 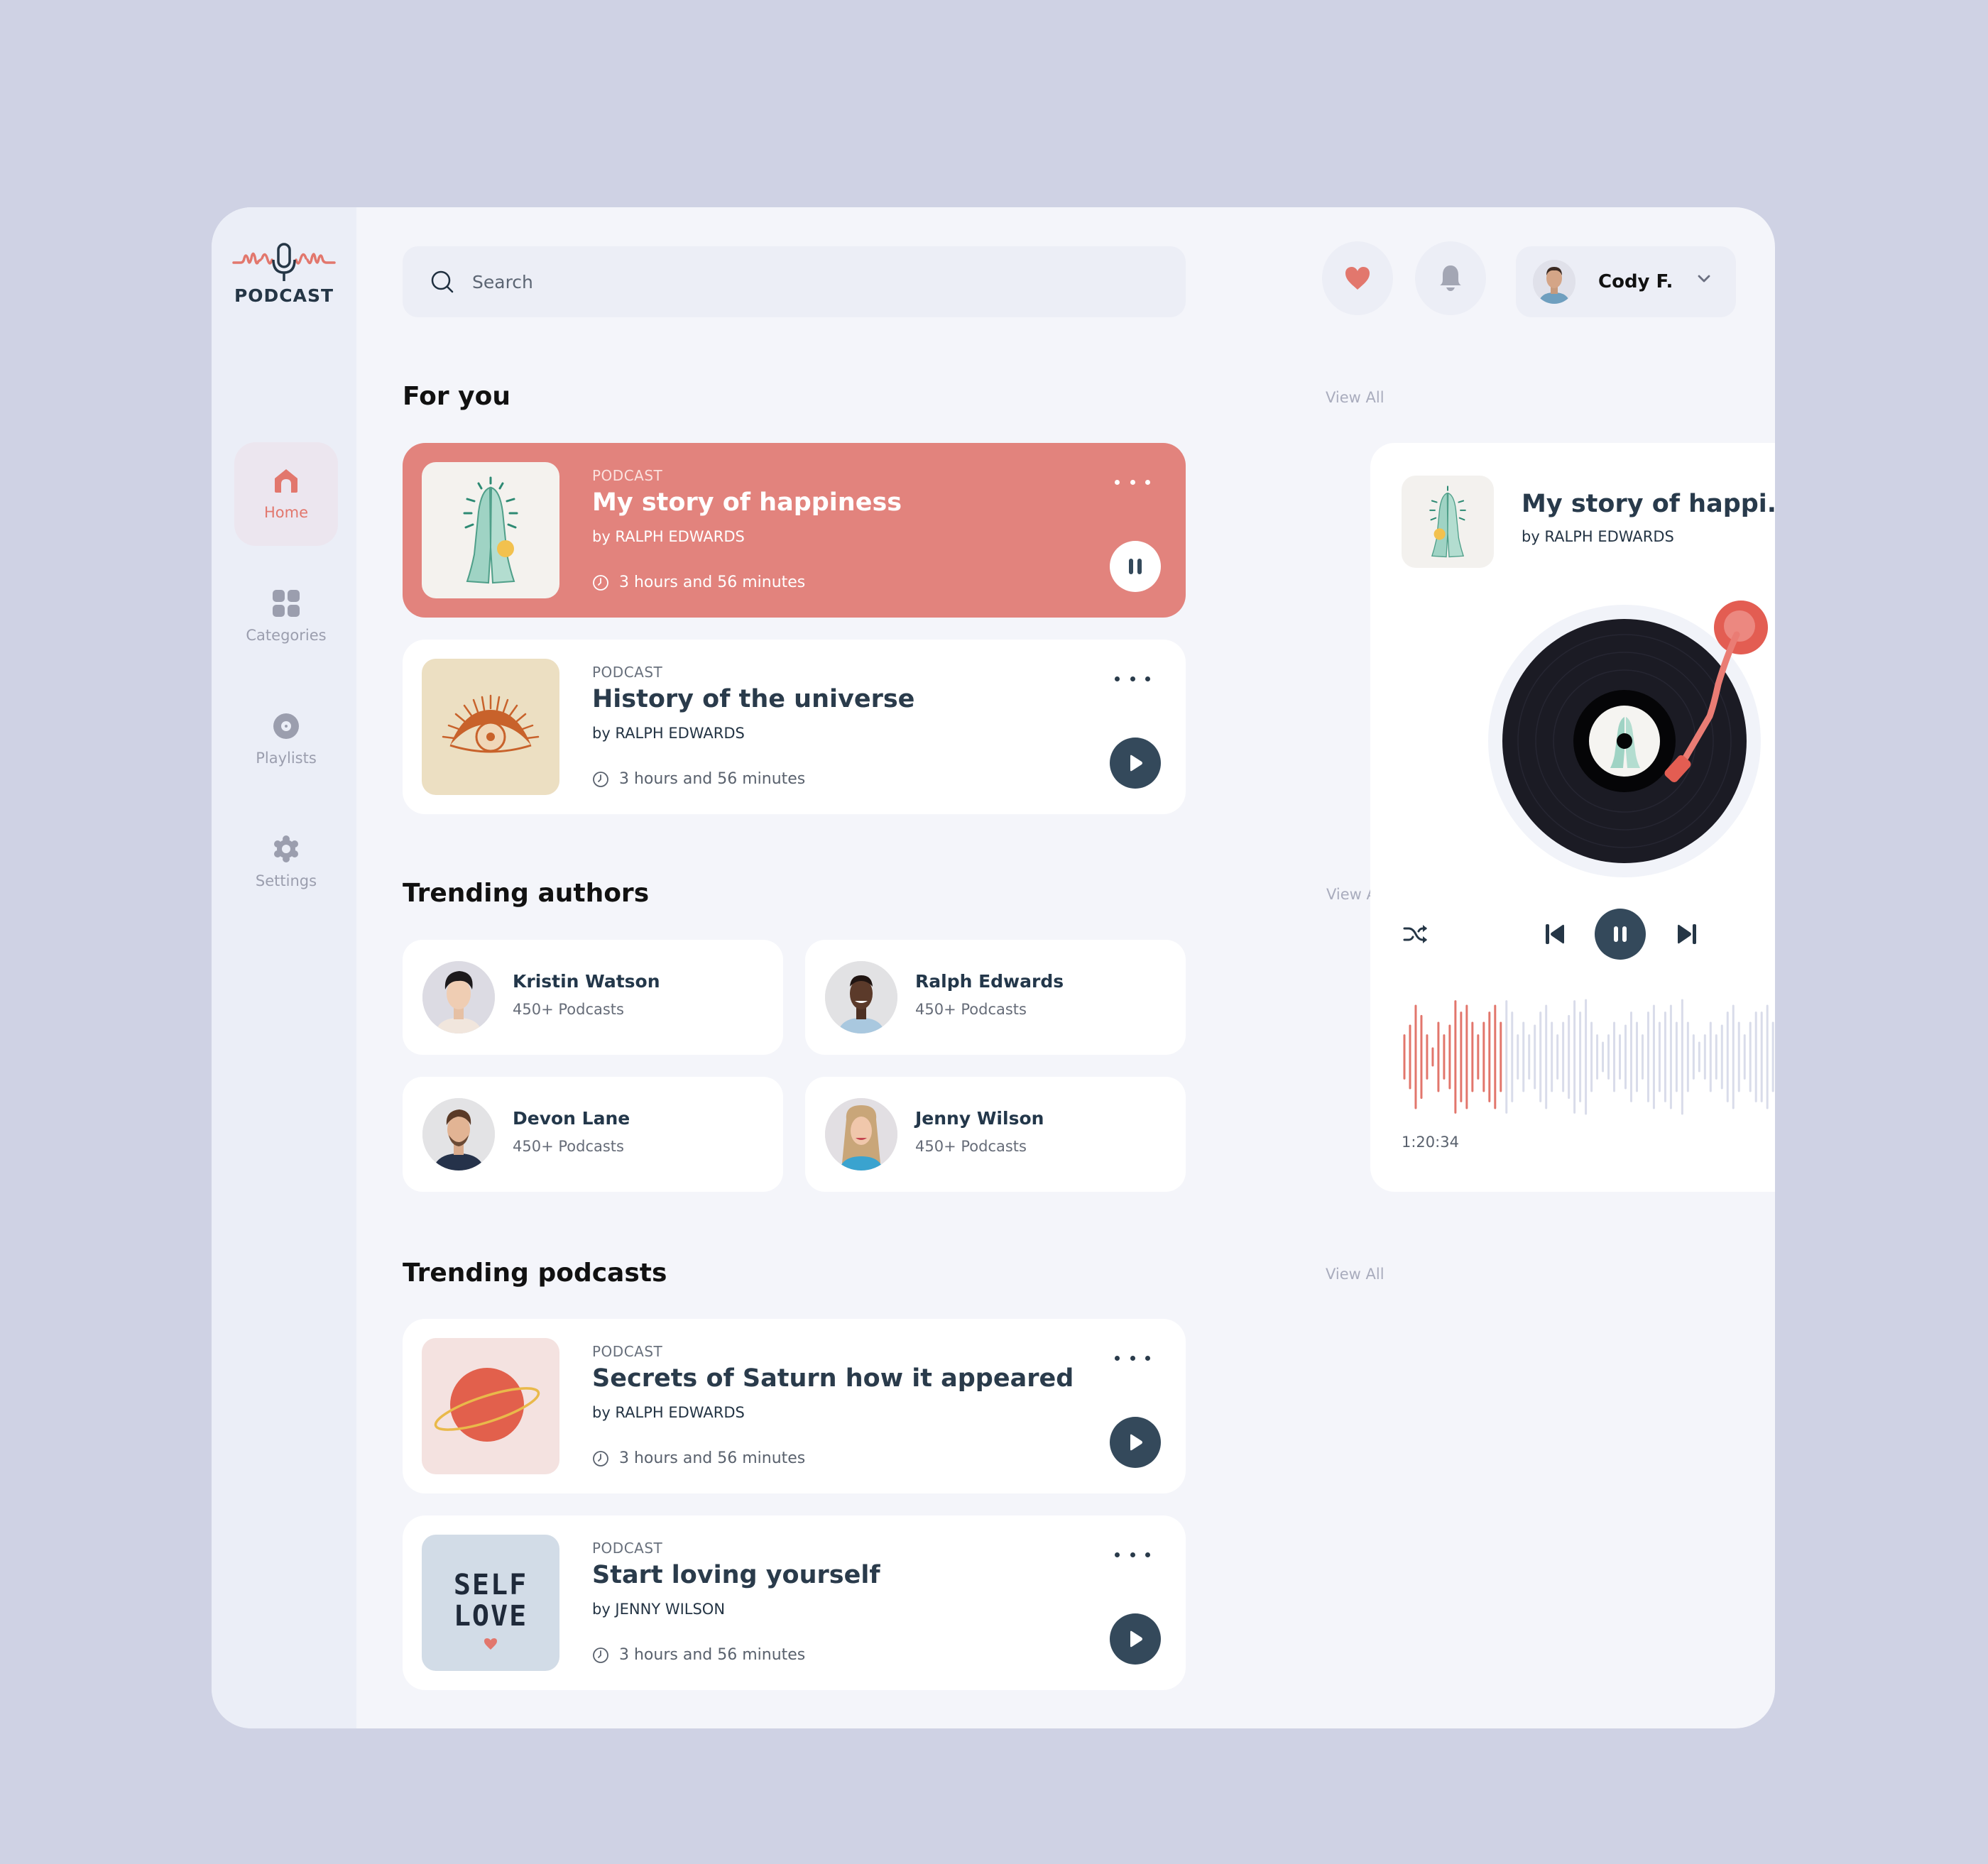 What do you see at coordinates (490, 1585) in the screenshot?
I see `artwork-text: SELF` at bounding box center [490, 1585].